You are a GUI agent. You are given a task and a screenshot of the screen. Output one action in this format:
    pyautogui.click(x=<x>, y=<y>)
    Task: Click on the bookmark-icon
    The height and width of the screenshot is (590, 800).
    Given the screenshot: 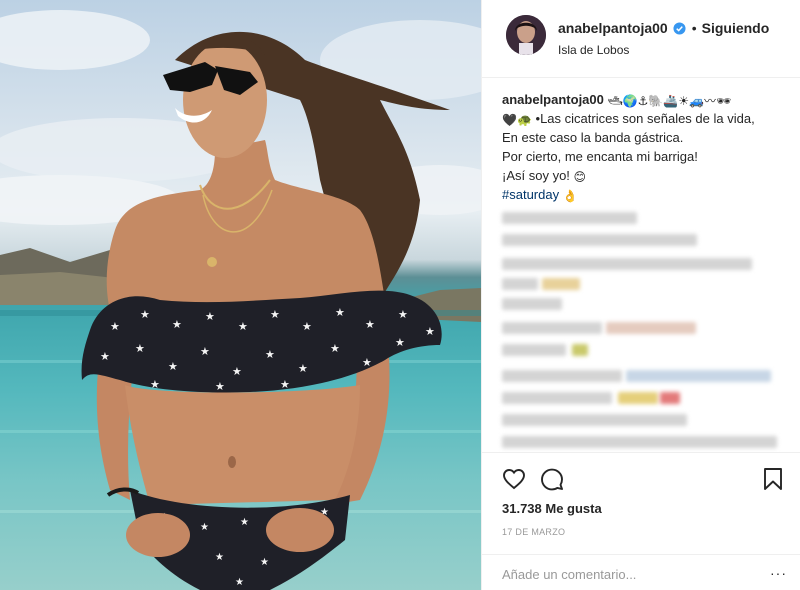 What is the action you would take?
    pyautogui.click(x=773, y=479)
    